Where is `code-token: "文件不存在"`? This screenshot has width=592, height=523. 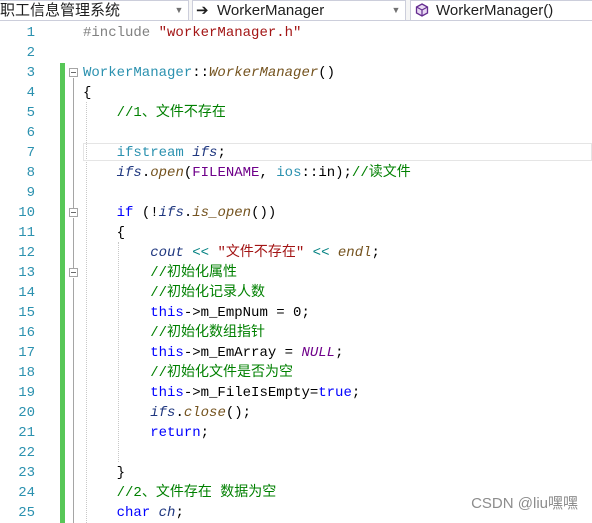 code-token: "文件不存在" is located at coordinates (261, 253).